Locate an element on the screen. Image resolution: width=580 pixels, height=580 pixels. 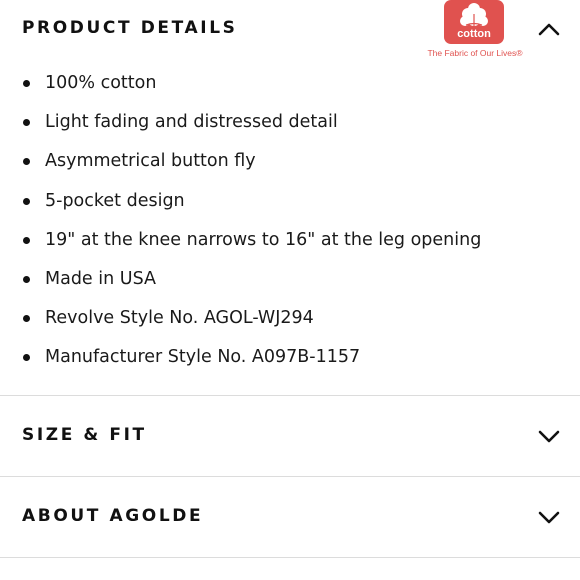
about-brand-header: ABOUT AGOLDE is located at coordinates (290, 516).